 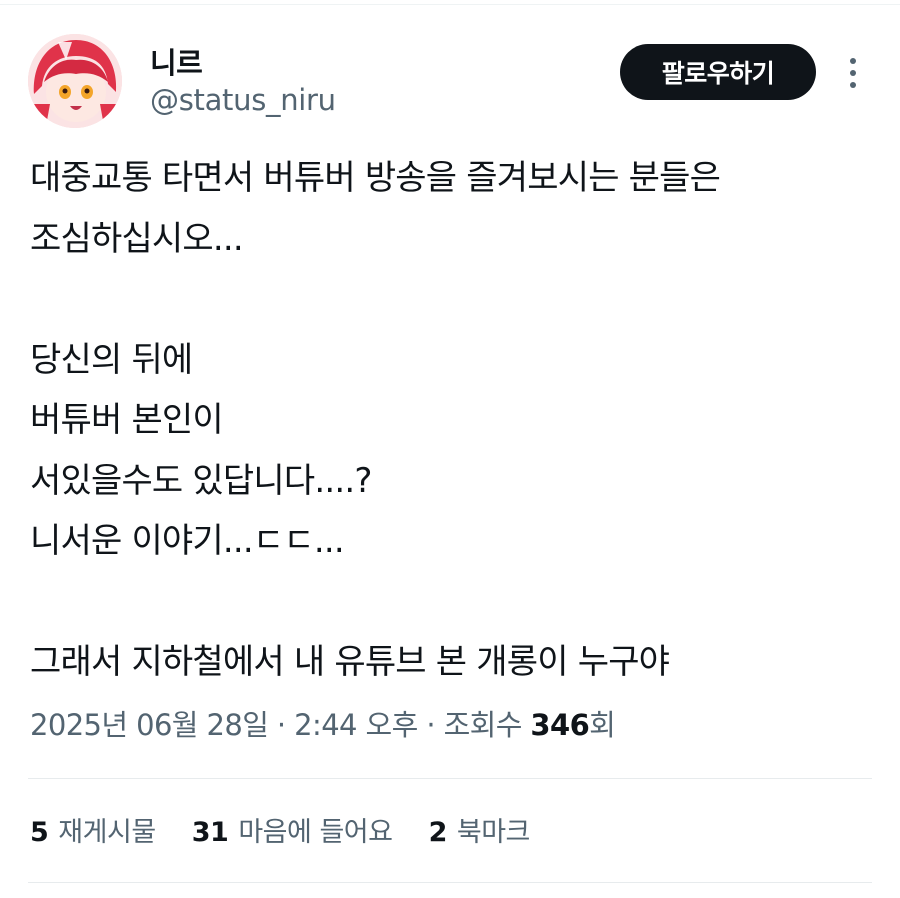 I want to click on reposts-stat: 5 재게시물, so click(x=93, y=829).